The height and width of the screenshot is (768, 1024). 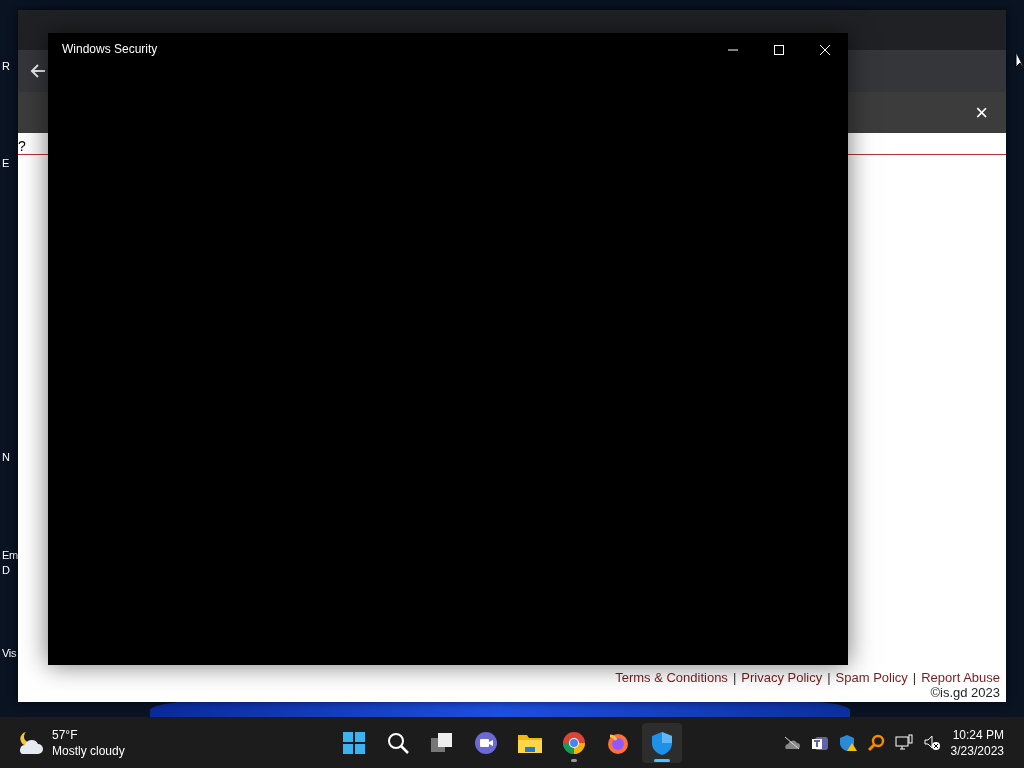 What do you see at coordinates (1019, 61) in the screenshot?
I see `mouse-pointer-icon` at bounding box center [1019, 61].